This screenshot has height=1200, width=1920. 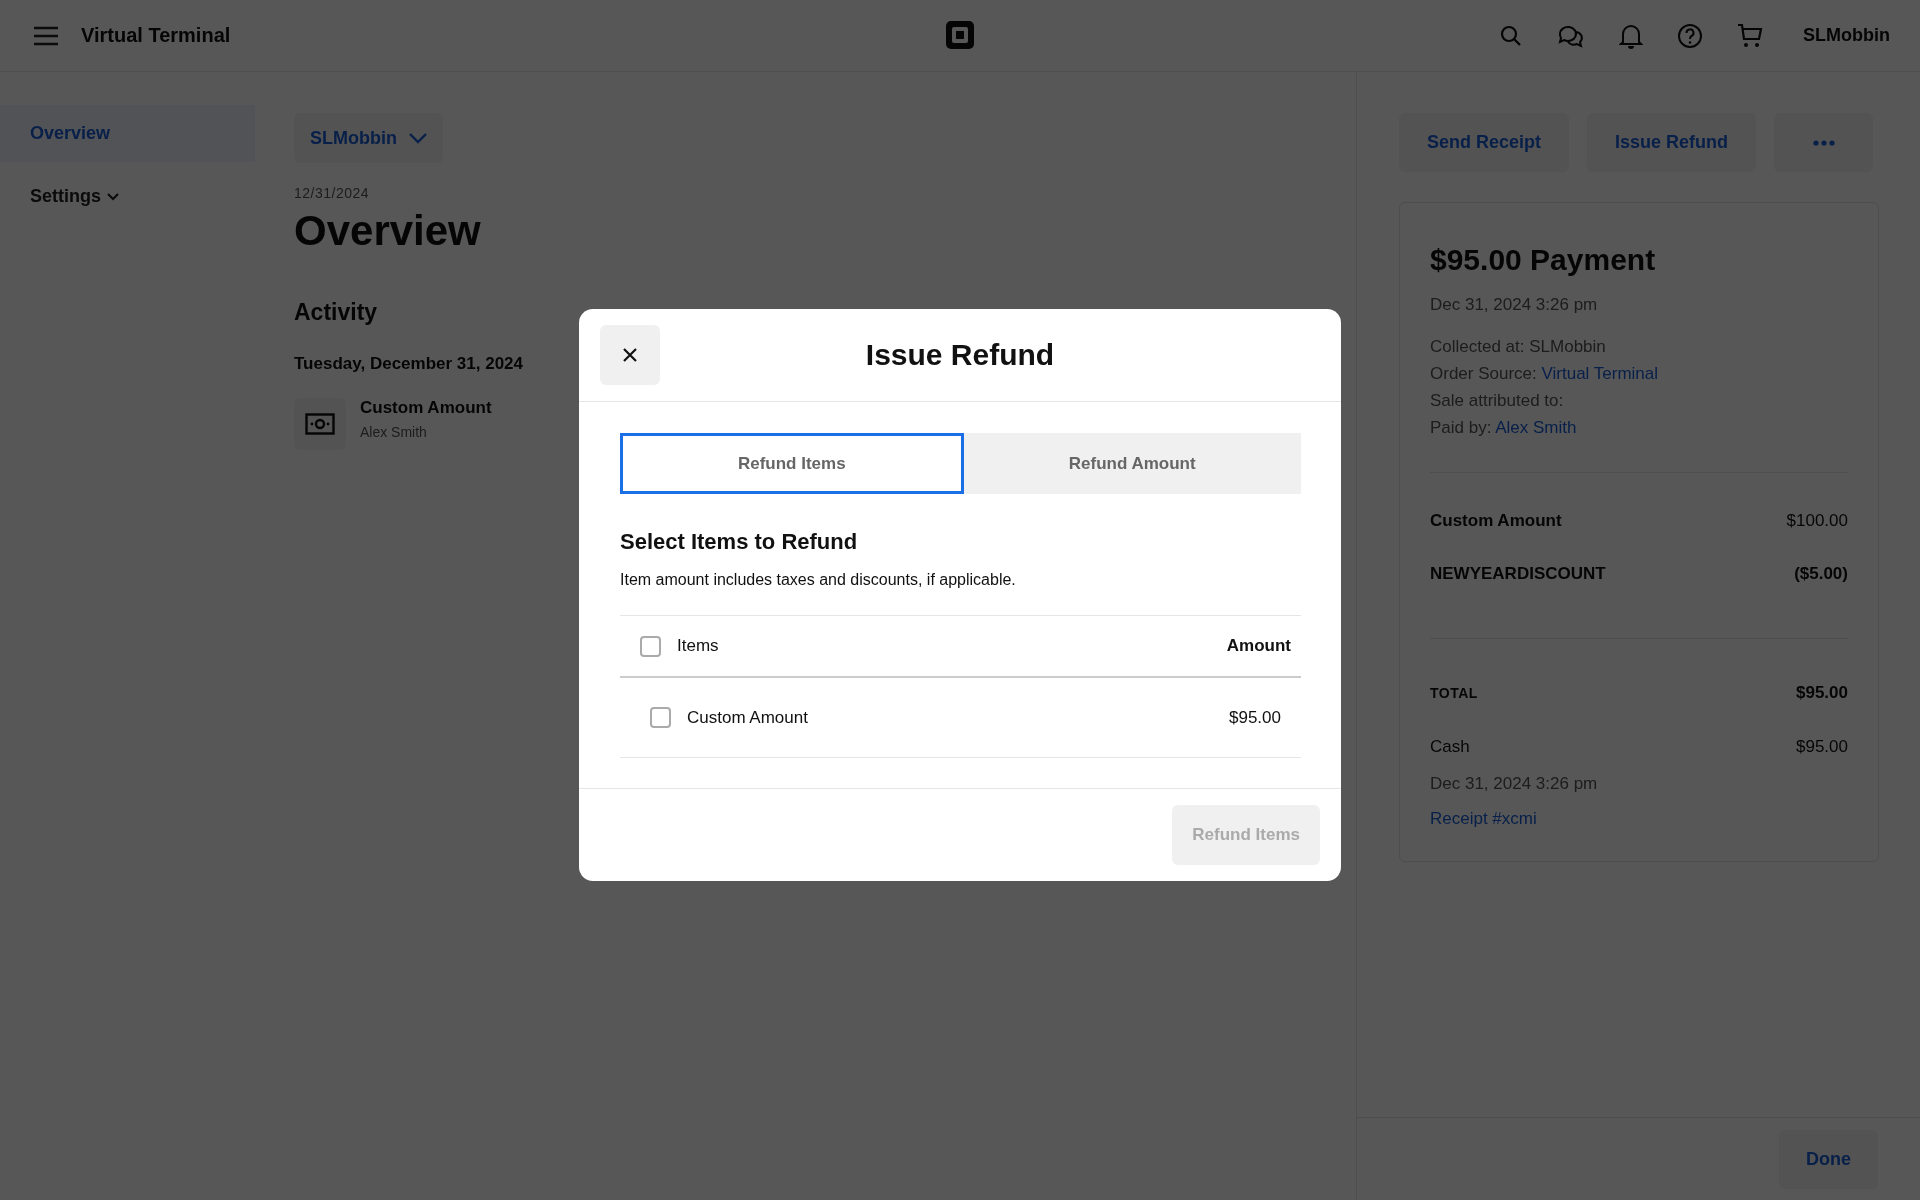 What do you see at coordinates (1518, 347) in the screenshot?
I see `payment-info-text: Collected at: SLMobbin` at bounding box center [1518, 347].